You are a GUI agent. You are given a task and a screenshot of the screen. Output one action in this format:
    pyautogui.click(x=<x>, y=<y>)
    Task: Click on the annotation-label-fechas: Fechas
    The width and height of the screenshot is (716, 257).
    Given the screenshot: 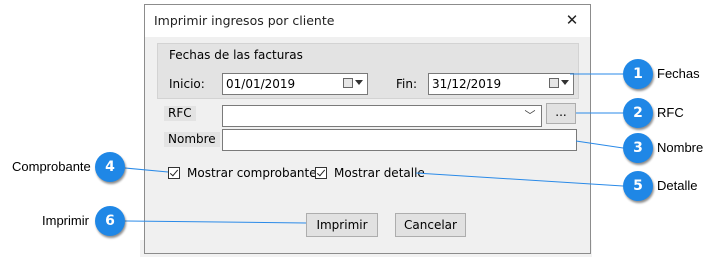 What is the action you would take?
    pyautogui.click(x=678, y=73)
    